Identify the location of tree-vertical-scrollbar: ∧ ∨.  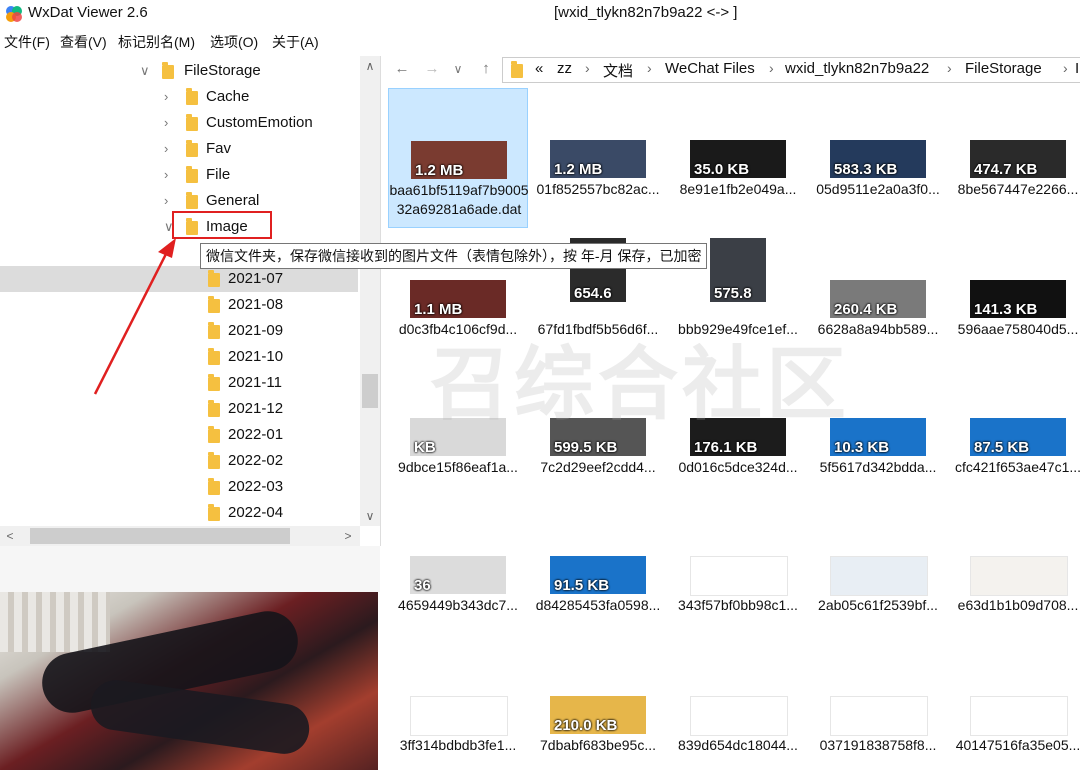
(370, 291).